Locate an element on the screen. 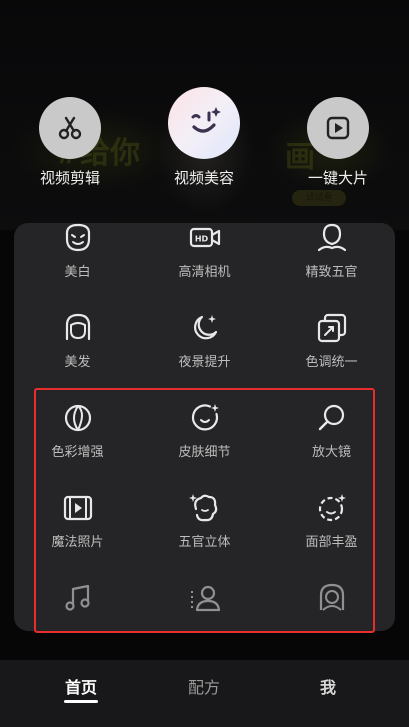 This screenshot has width=409, height=727. hd-camera-icon: HD is located at coordinates (204, 237).